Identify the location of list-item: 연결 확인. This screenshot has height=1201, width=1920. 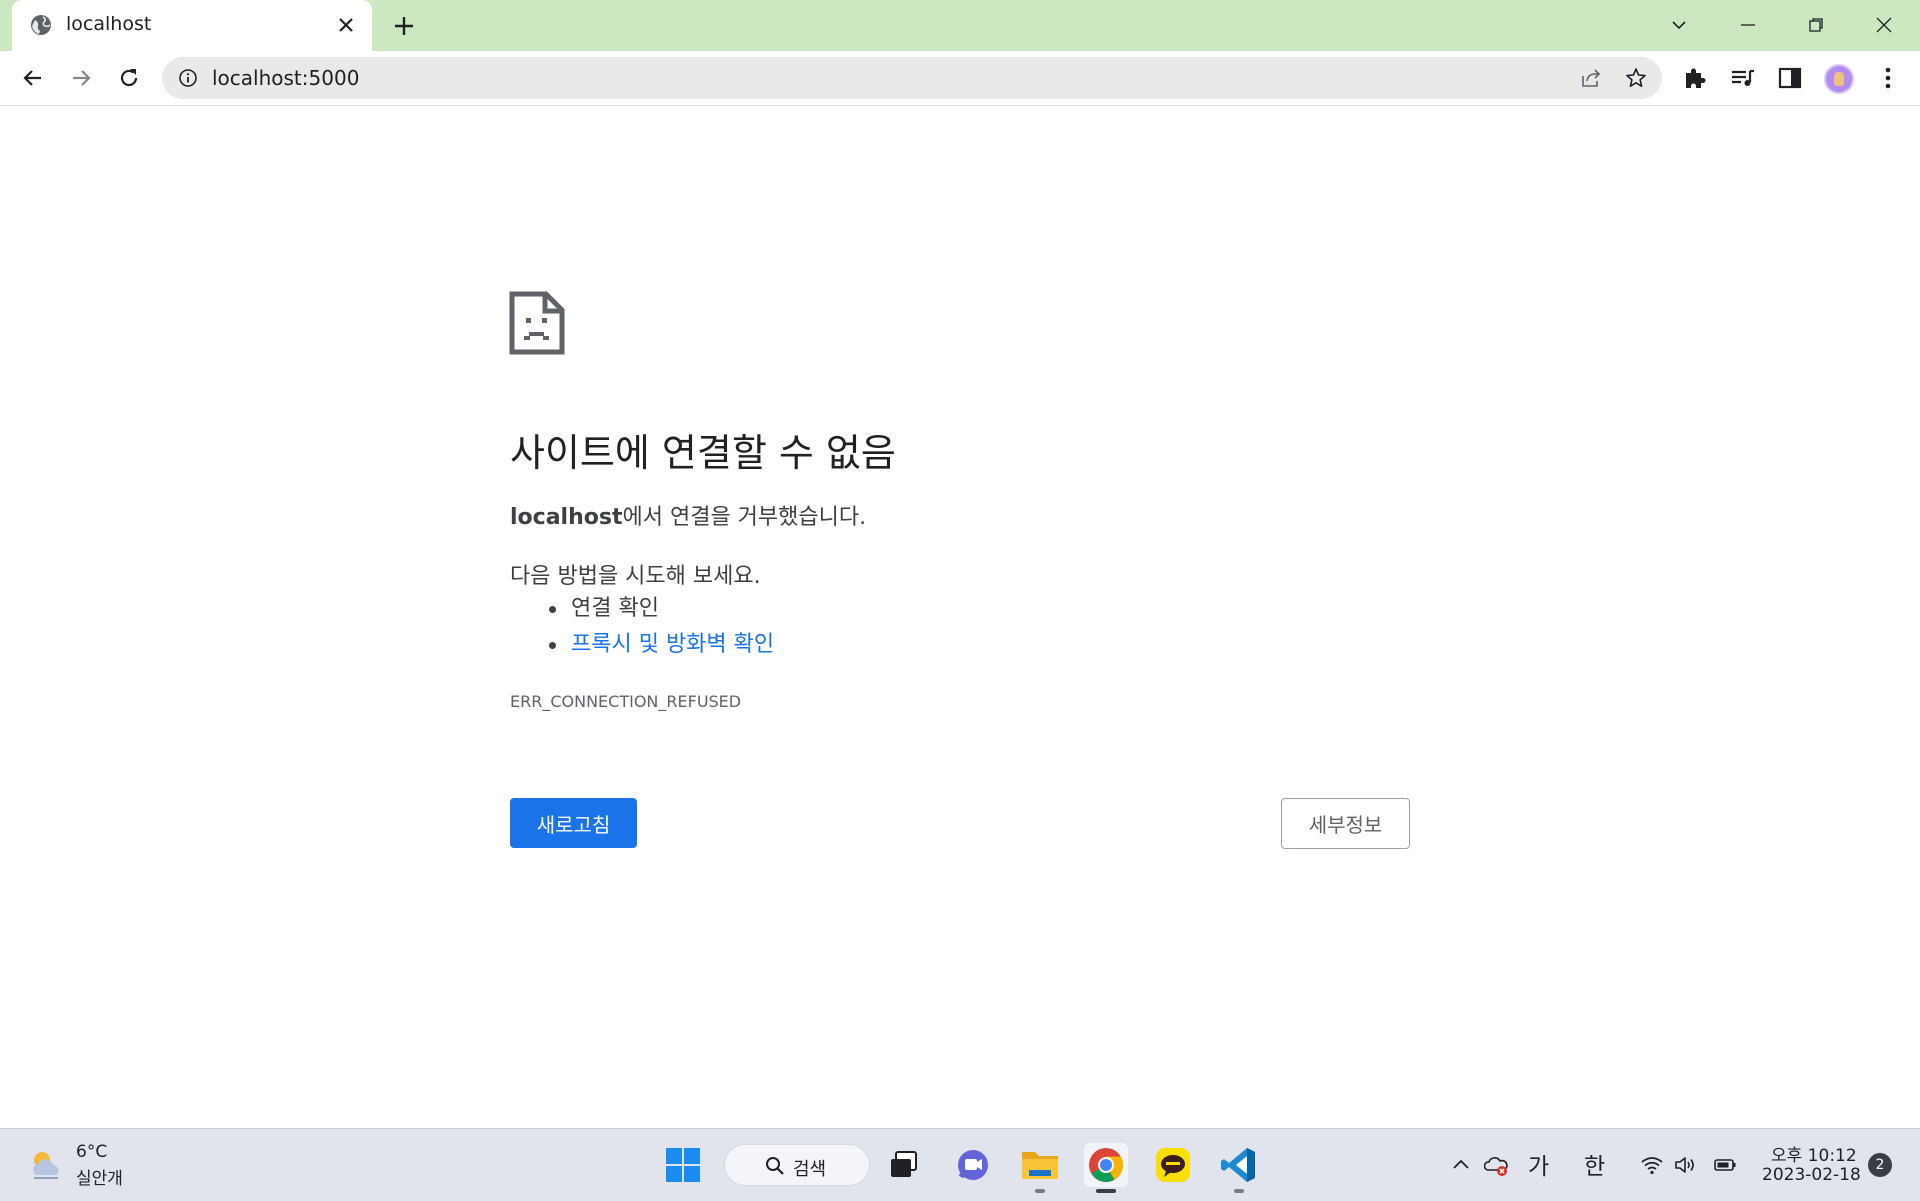
(642, 609).